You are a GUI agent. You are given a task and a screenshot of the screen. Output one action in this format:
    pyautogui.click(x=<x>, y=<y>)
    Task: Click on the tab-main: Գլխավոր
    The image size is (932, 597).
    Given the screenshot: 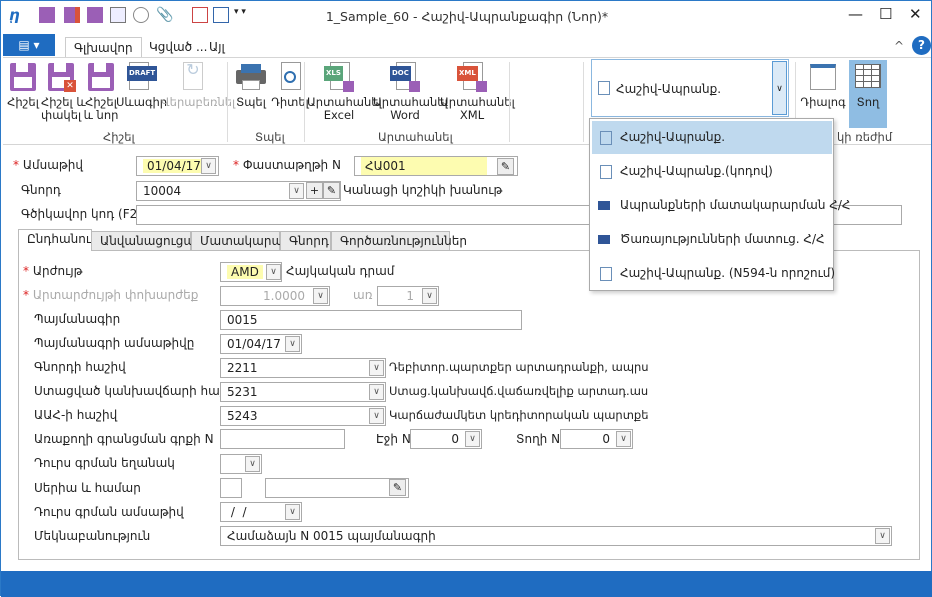 What is the action you would take?
    pyautogui.click(x=103, y=48)
    